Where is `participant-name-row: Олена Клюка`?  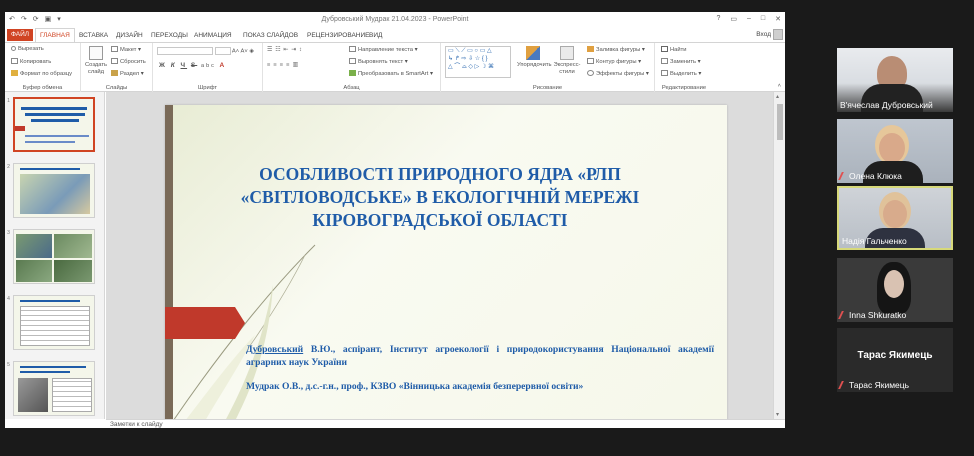
participant-name-row: Олена Клюка is located at coordinates (870, 176).